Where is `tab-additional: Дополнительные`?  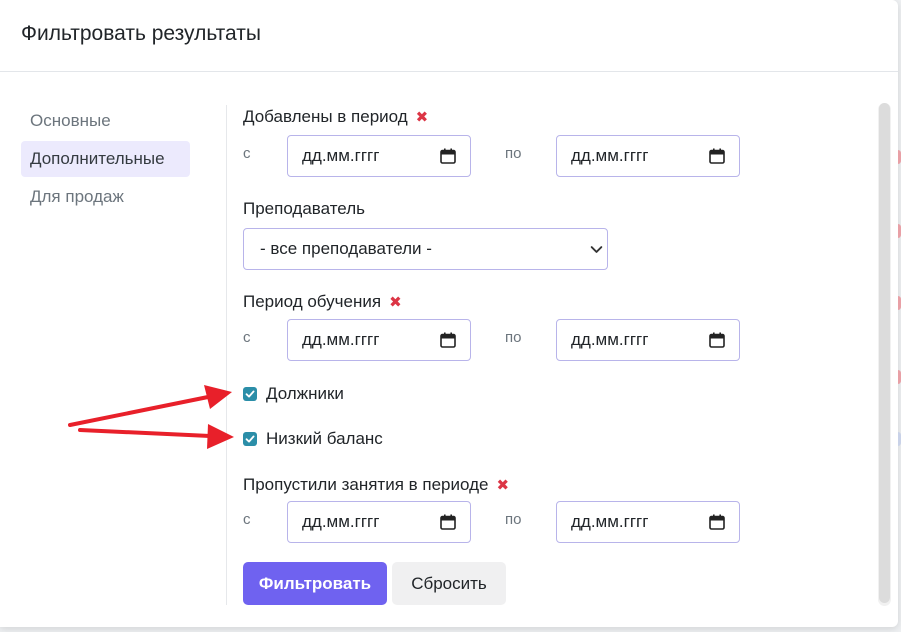 tab-additional: Дополнительные is located at coordinates (105, 159).